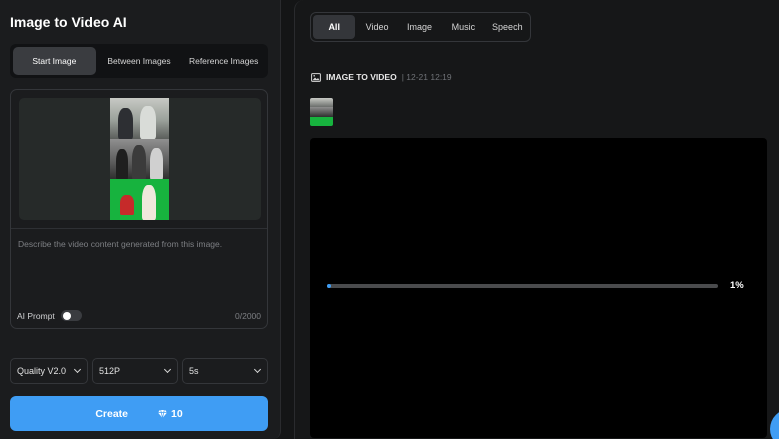  What do you see at coordinates (162, 413) in the screenshot?
I see `diamond-icon` at bounding box center [162, 413].